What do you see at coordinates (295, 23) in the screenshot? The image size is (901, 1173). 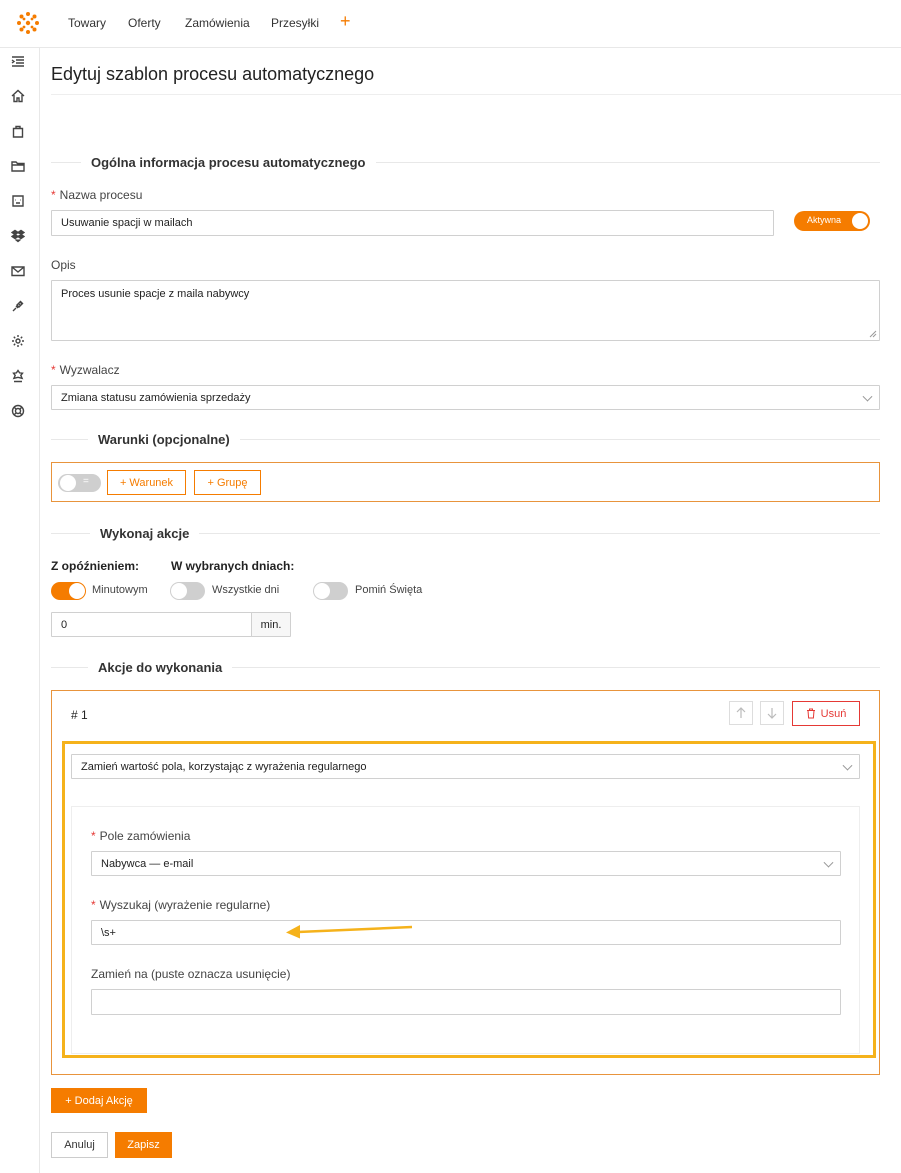 I see `nav-przesylki: Przesyłki` at bounding box center [295, 23].